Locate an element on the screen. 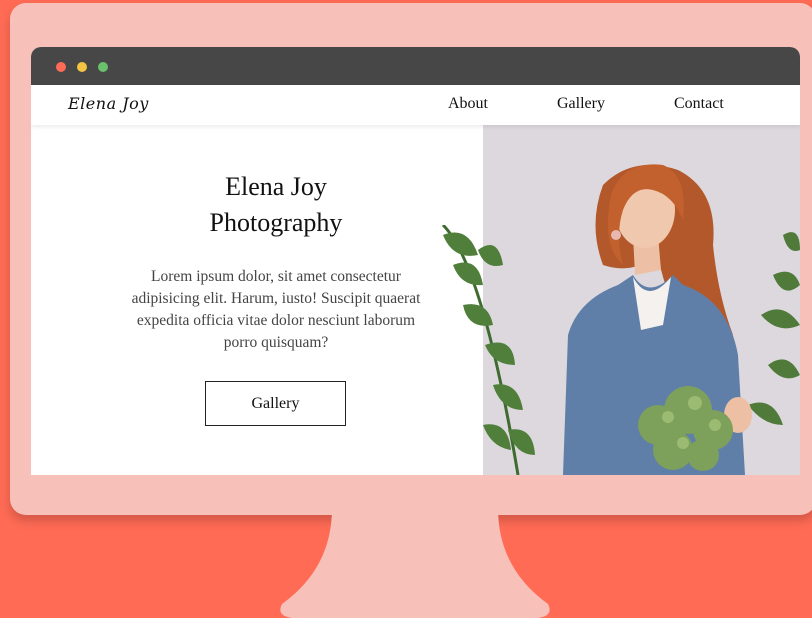 The image size is (812, 618). nav-link-gallery: Gallery is located at coordinates (581, 104).